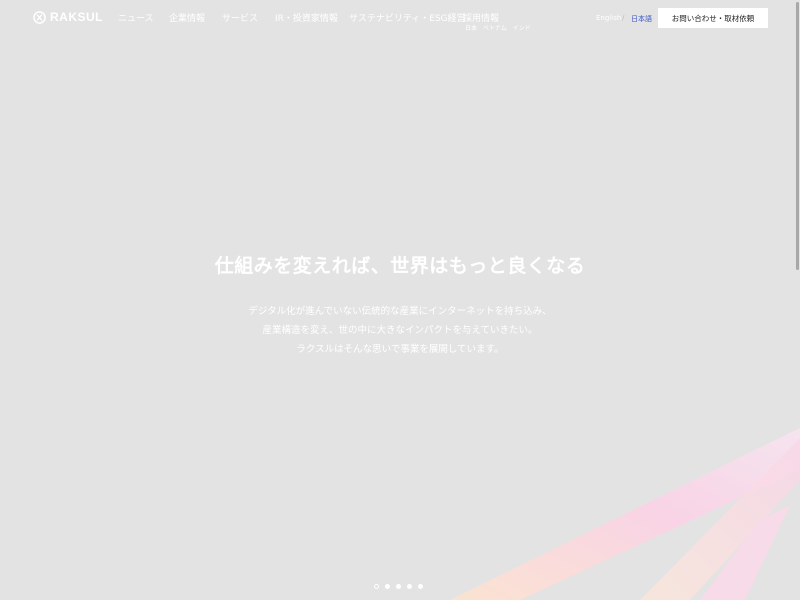 This screenshot has width=800, height=600. Describe the element at coordinates (136, 17) in the screenshot. I see `nav-news: ニュース` at that location.